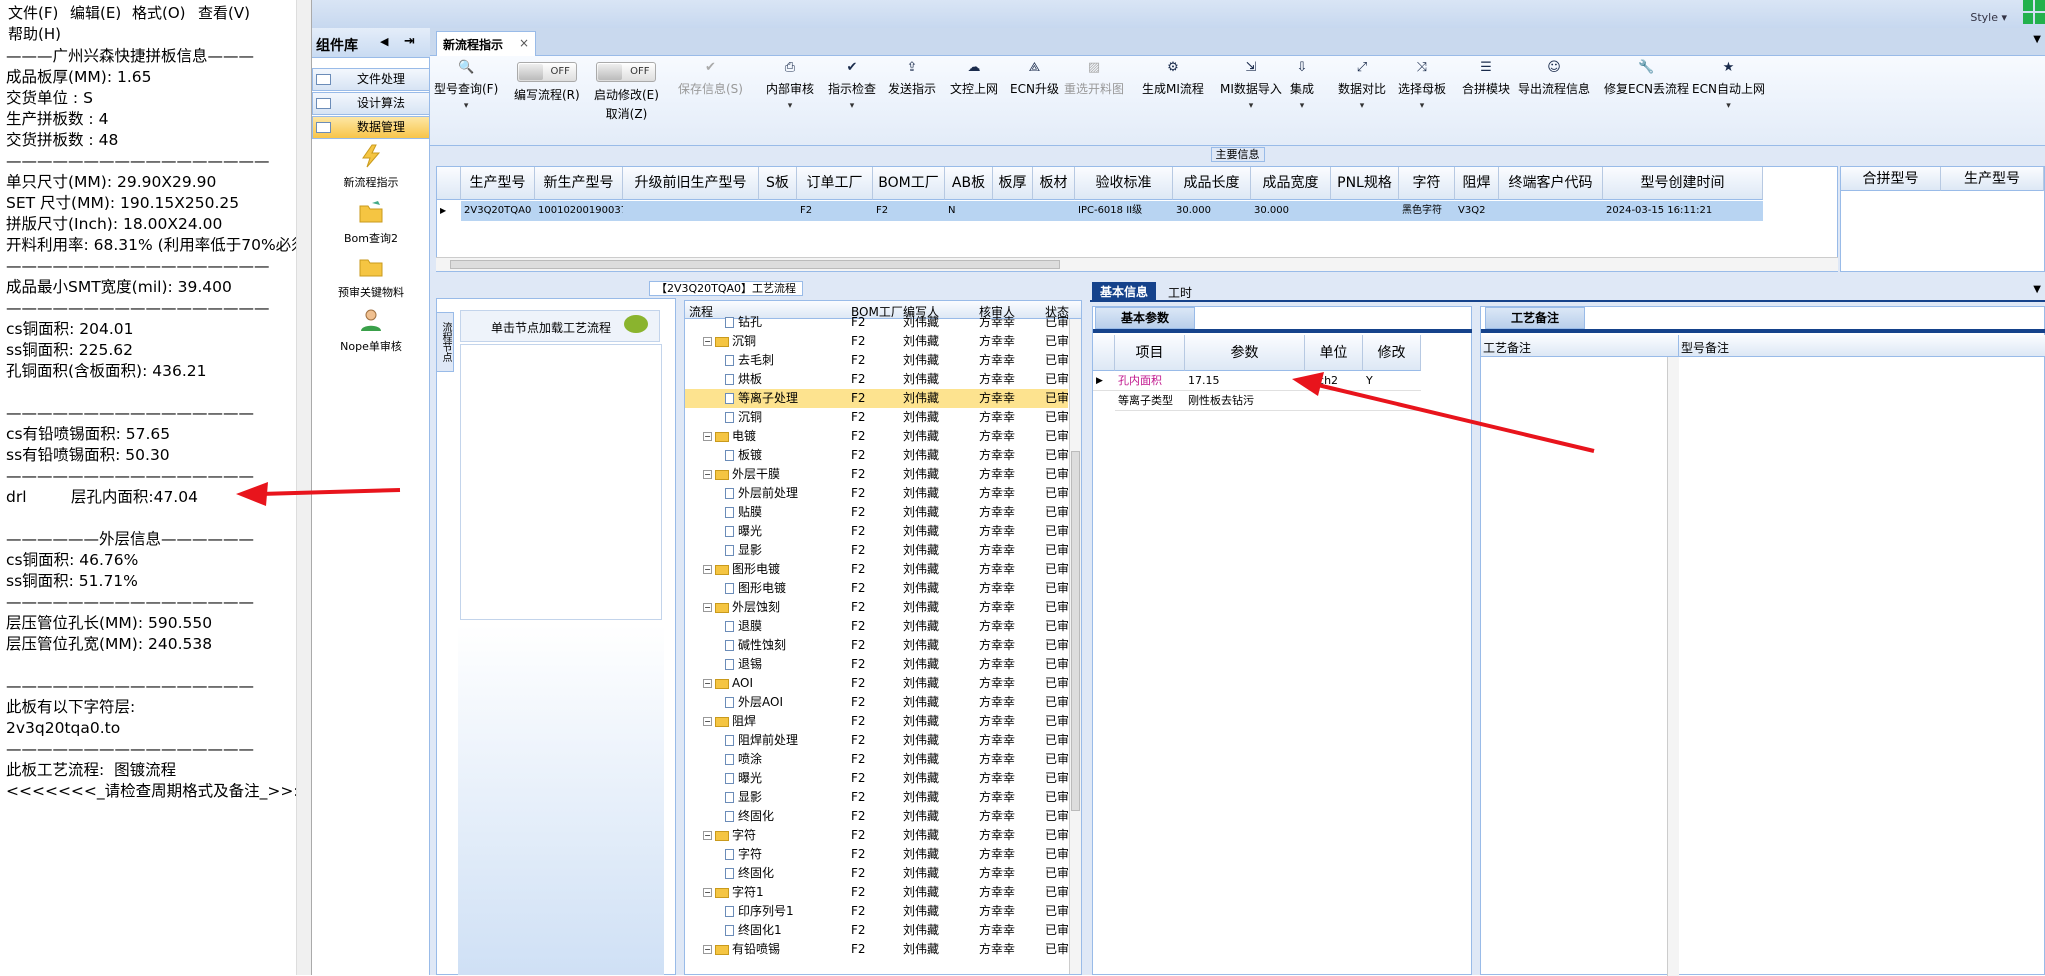 The height and width of the screenshot is (976, 2045). What do you see at coordinates (877, 911) in the screenshot?
I see `tree-row: 印序列号1 F2 刘伟藏 方幸幸 已审核` at bounding box center [877, 911].